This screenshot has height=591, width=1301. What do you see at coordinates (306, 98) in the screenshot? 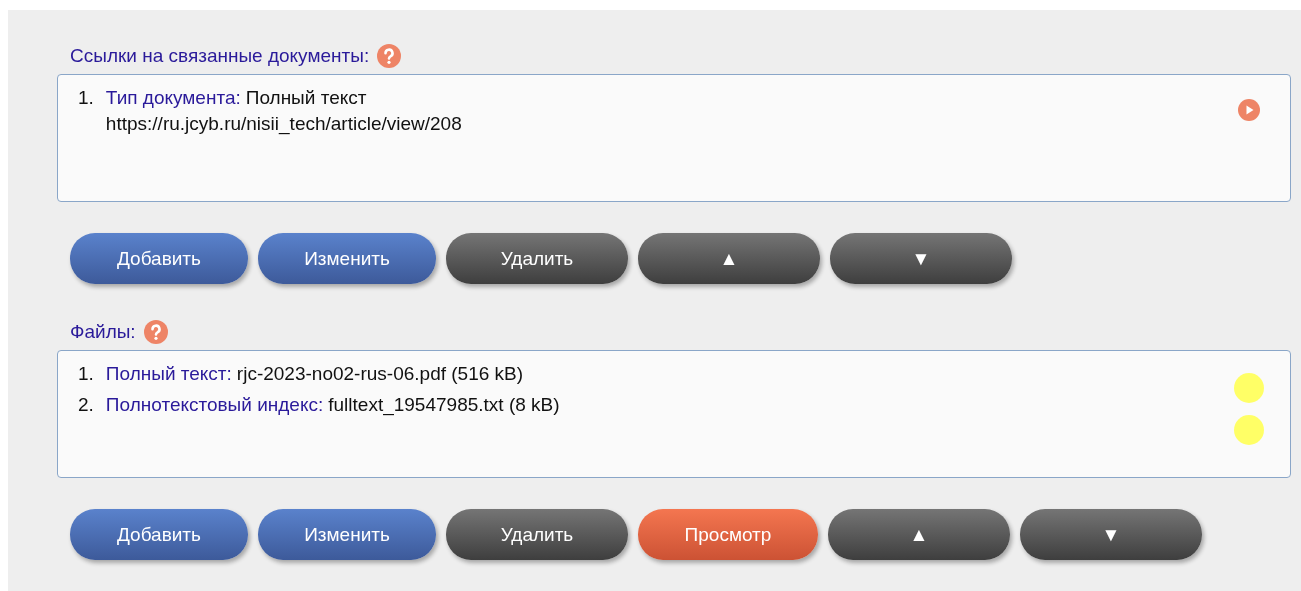
I see `item-value: Полный текст` at bounding box center [306, 98].